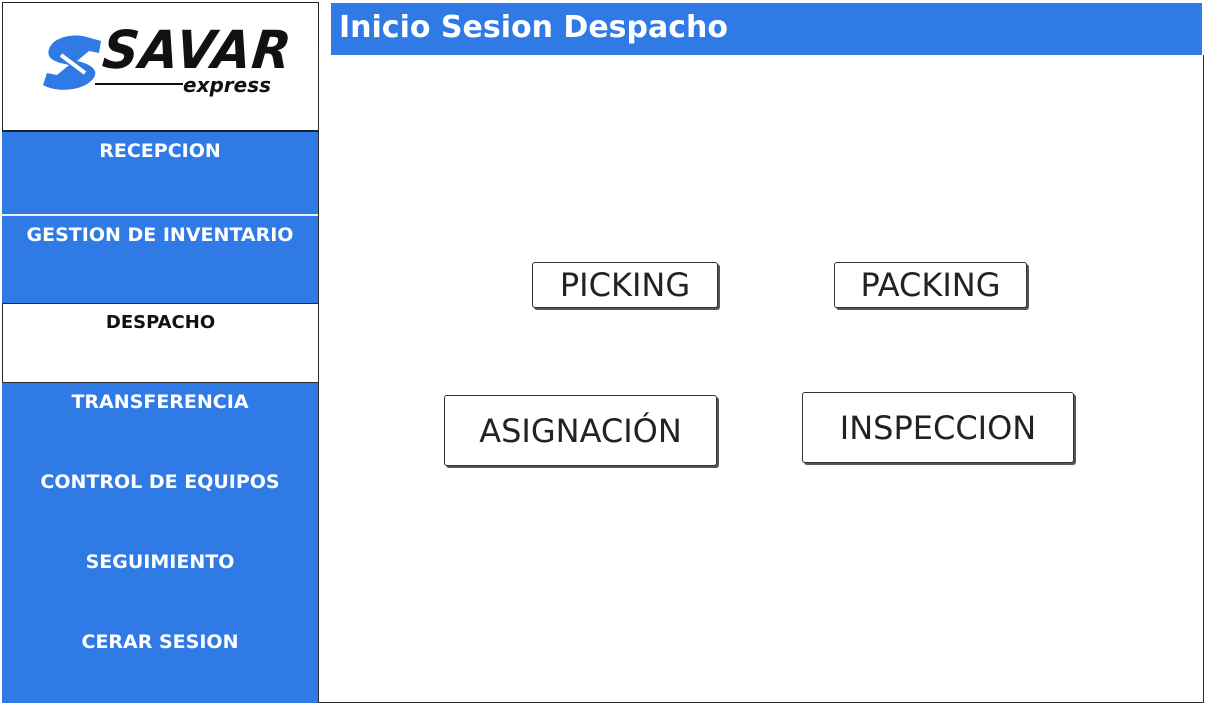 Image resolution: width=1207 pixels, height=706 pixels. Describe the element at coordinates (160, 663) in the screenshot. I see `sidebar-item-cerar-sesion: CERAR SESION` at that location.